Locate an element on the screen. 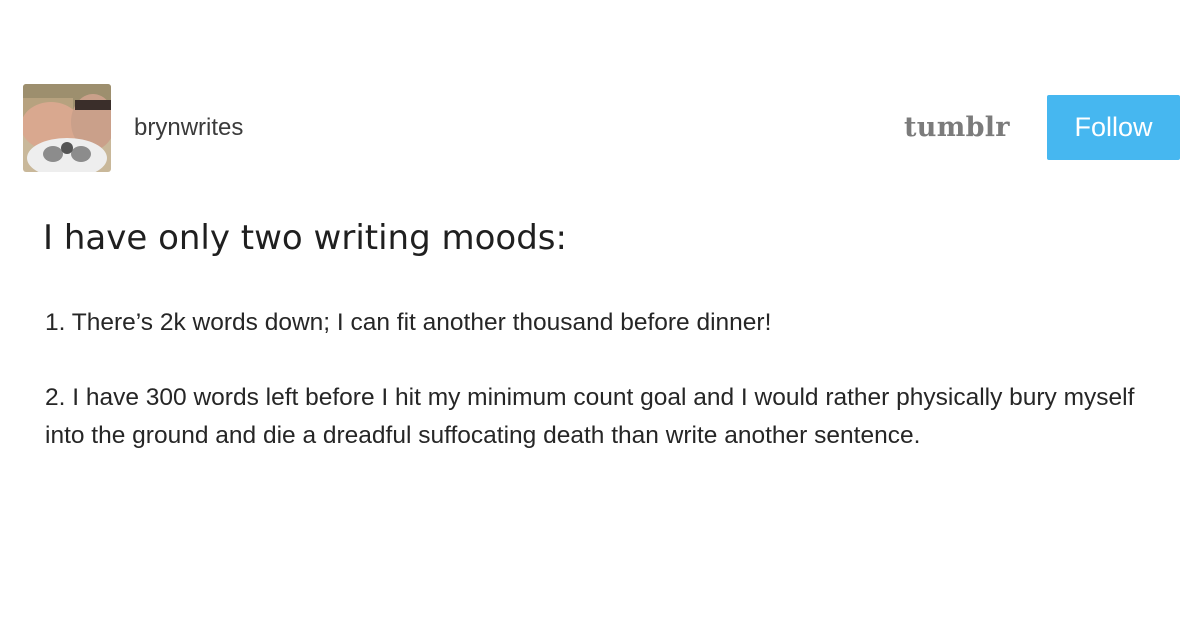 This screenshot has width=1200, height=628. follow-button: Follow is located at coordinates (1113, 127).